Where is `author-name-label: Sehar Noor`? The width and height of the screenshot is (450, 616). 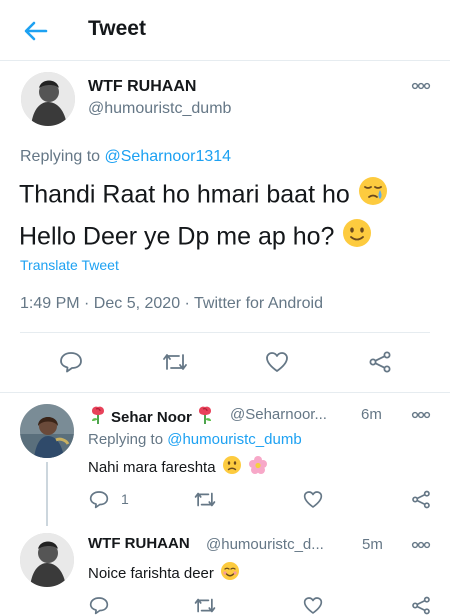
author-name-label: Sehar Noor is located at coordinates (151, 417).